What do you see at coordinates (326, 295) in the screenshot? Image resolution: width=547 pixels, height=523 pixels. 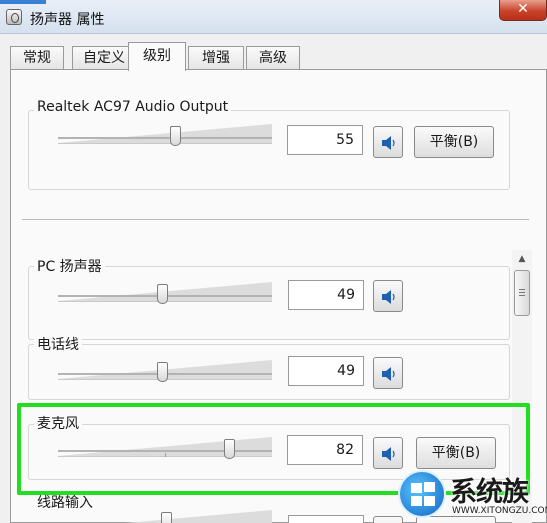 I see `pc-speaker-volume-value: 49` at bounding box center [326, 295].